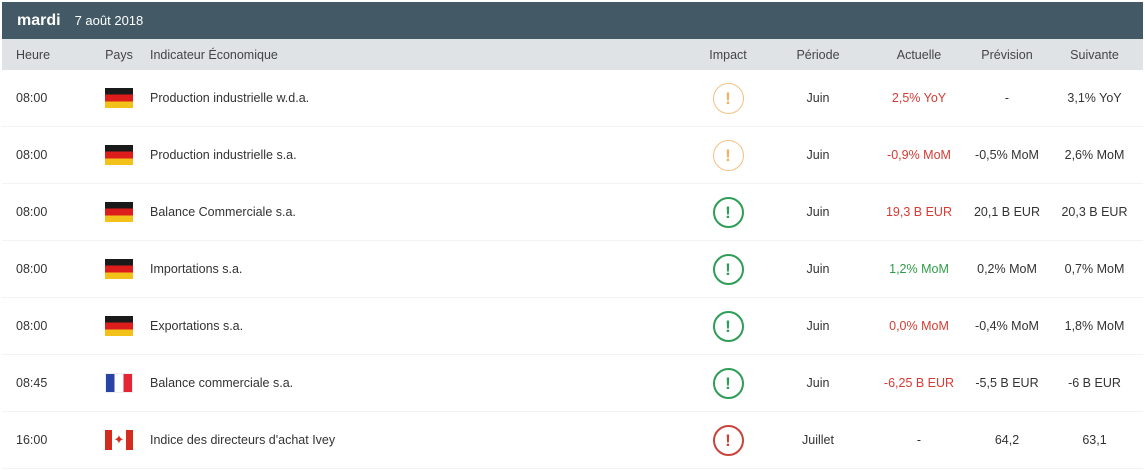 The width and height of the screenshot is (1145, 471). What do you see at coordinates (1094, 55) in the screenshot?
I see `column-header-next: Suivante` at bounding box center [1094, 55].